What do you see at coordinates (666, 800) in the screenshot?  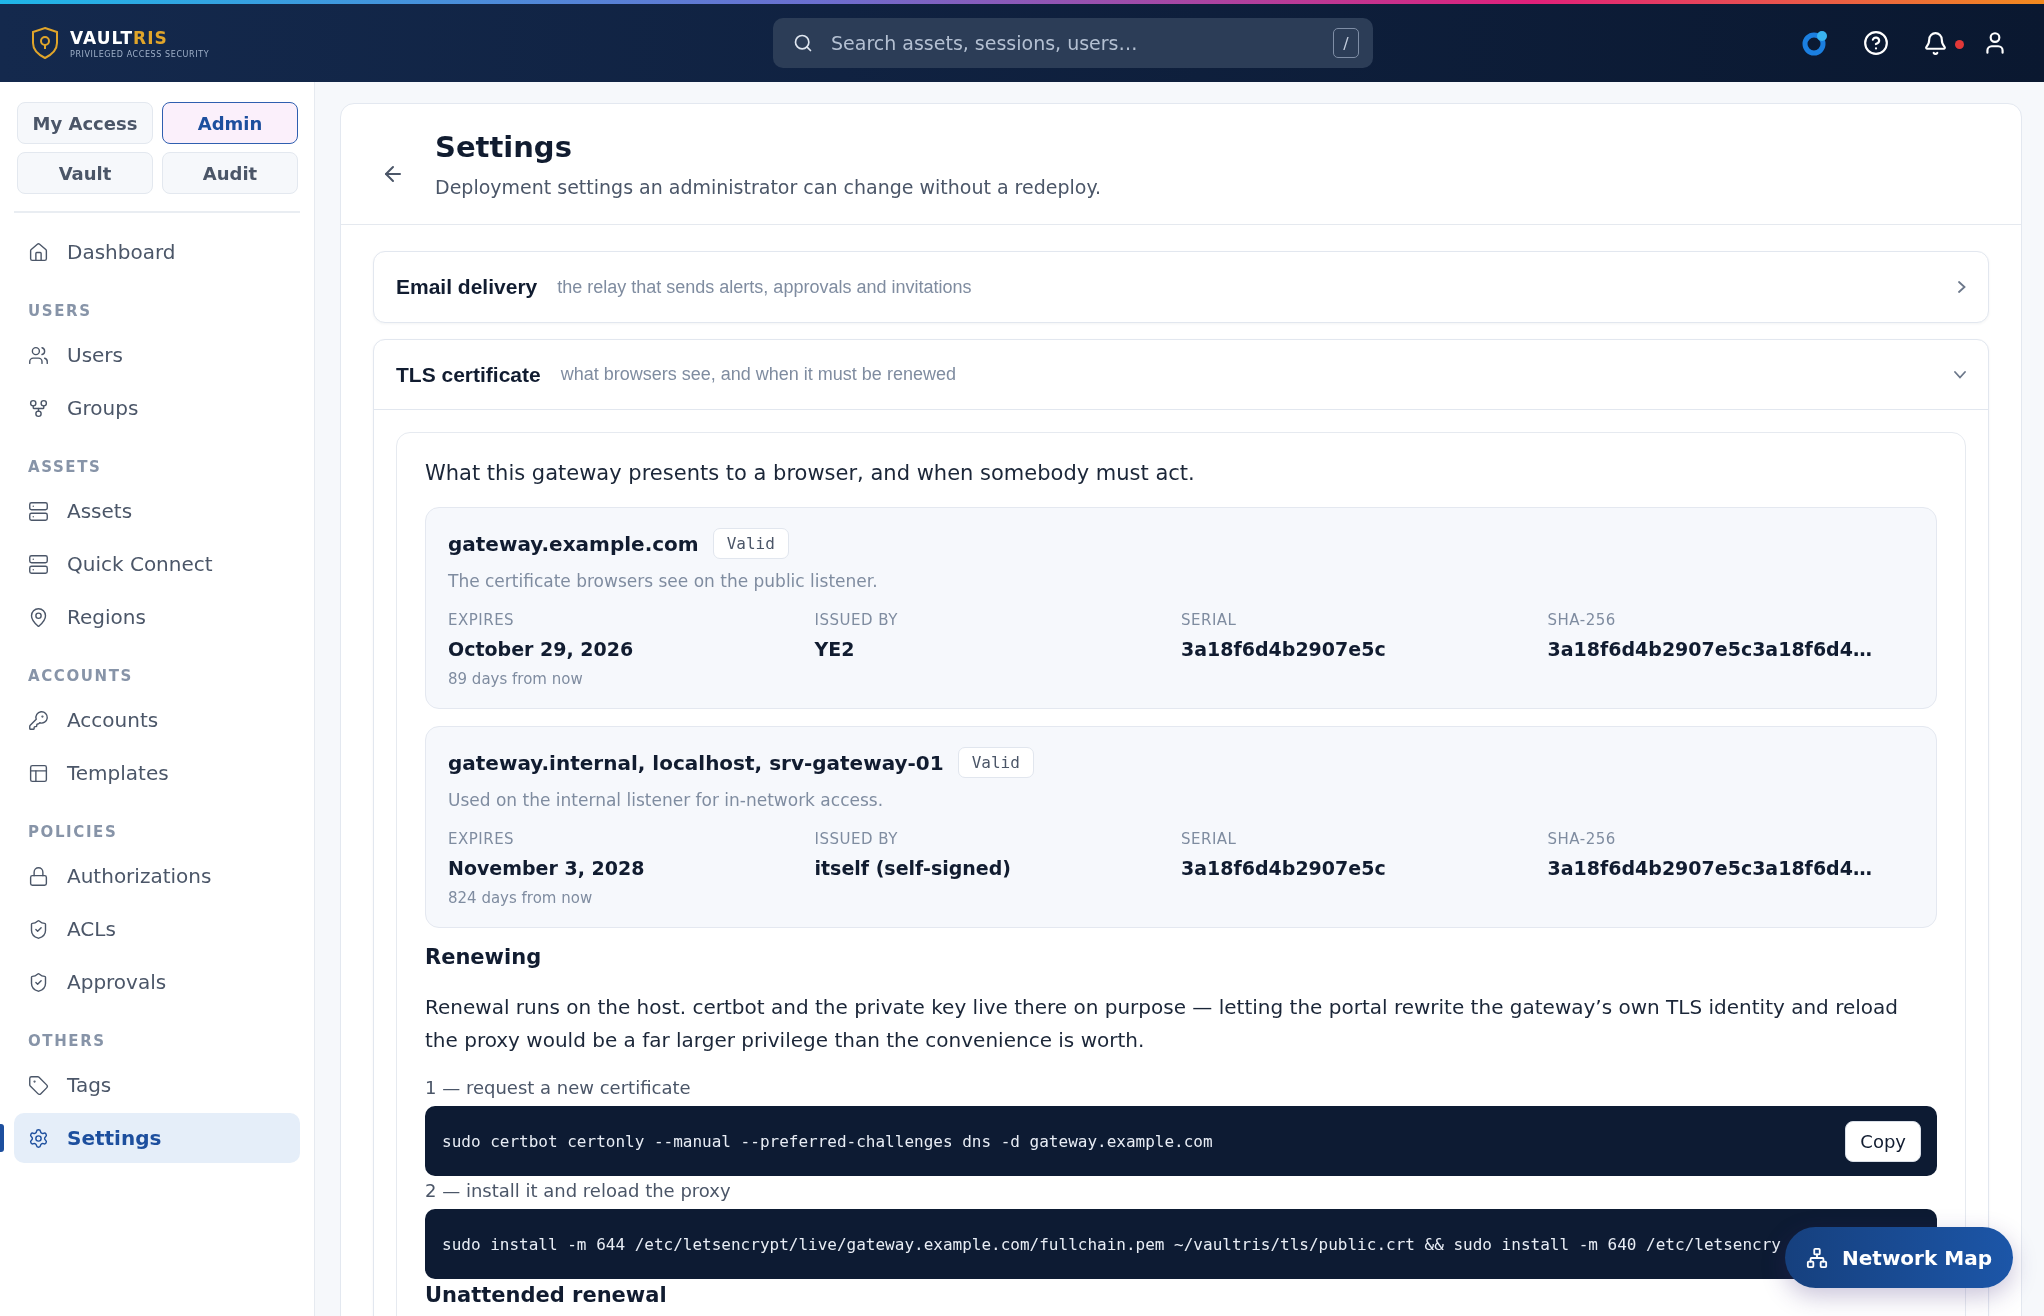 I see `certificate-description: Used on the internal listener for in-network access.` at bounding box center [666, 800].